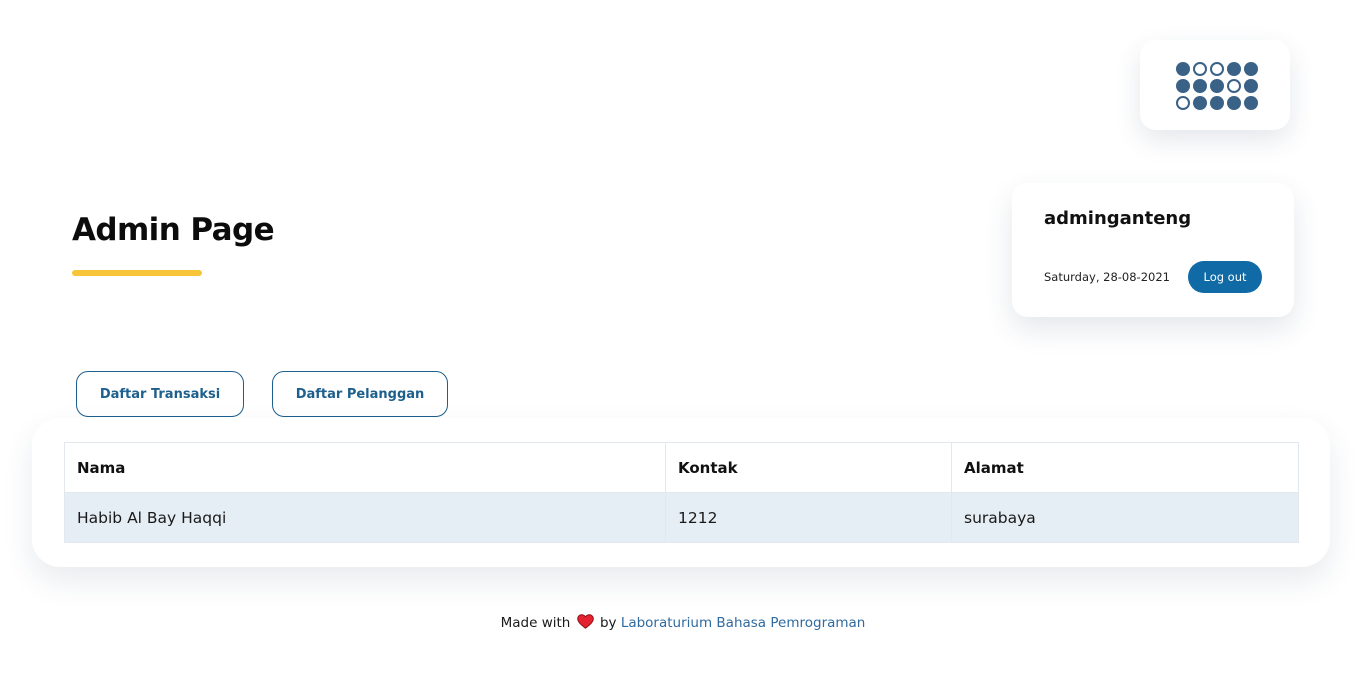 The image size is (1366, 675). I want to click on table-row: Habib Al Bay Haqqi 1212 surabaya, so click(681, 517).